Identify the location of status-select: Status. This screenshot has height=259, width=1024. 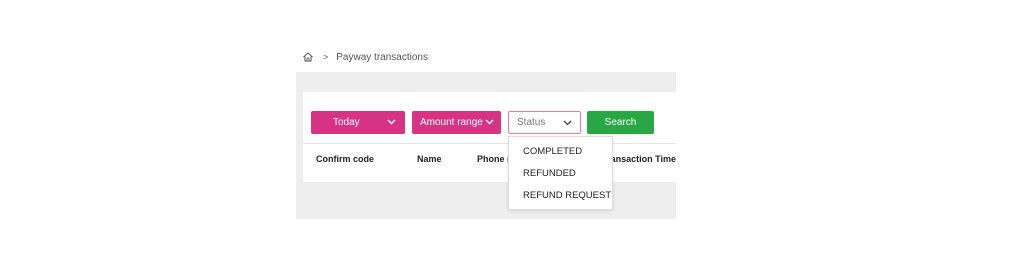
(544, 122).